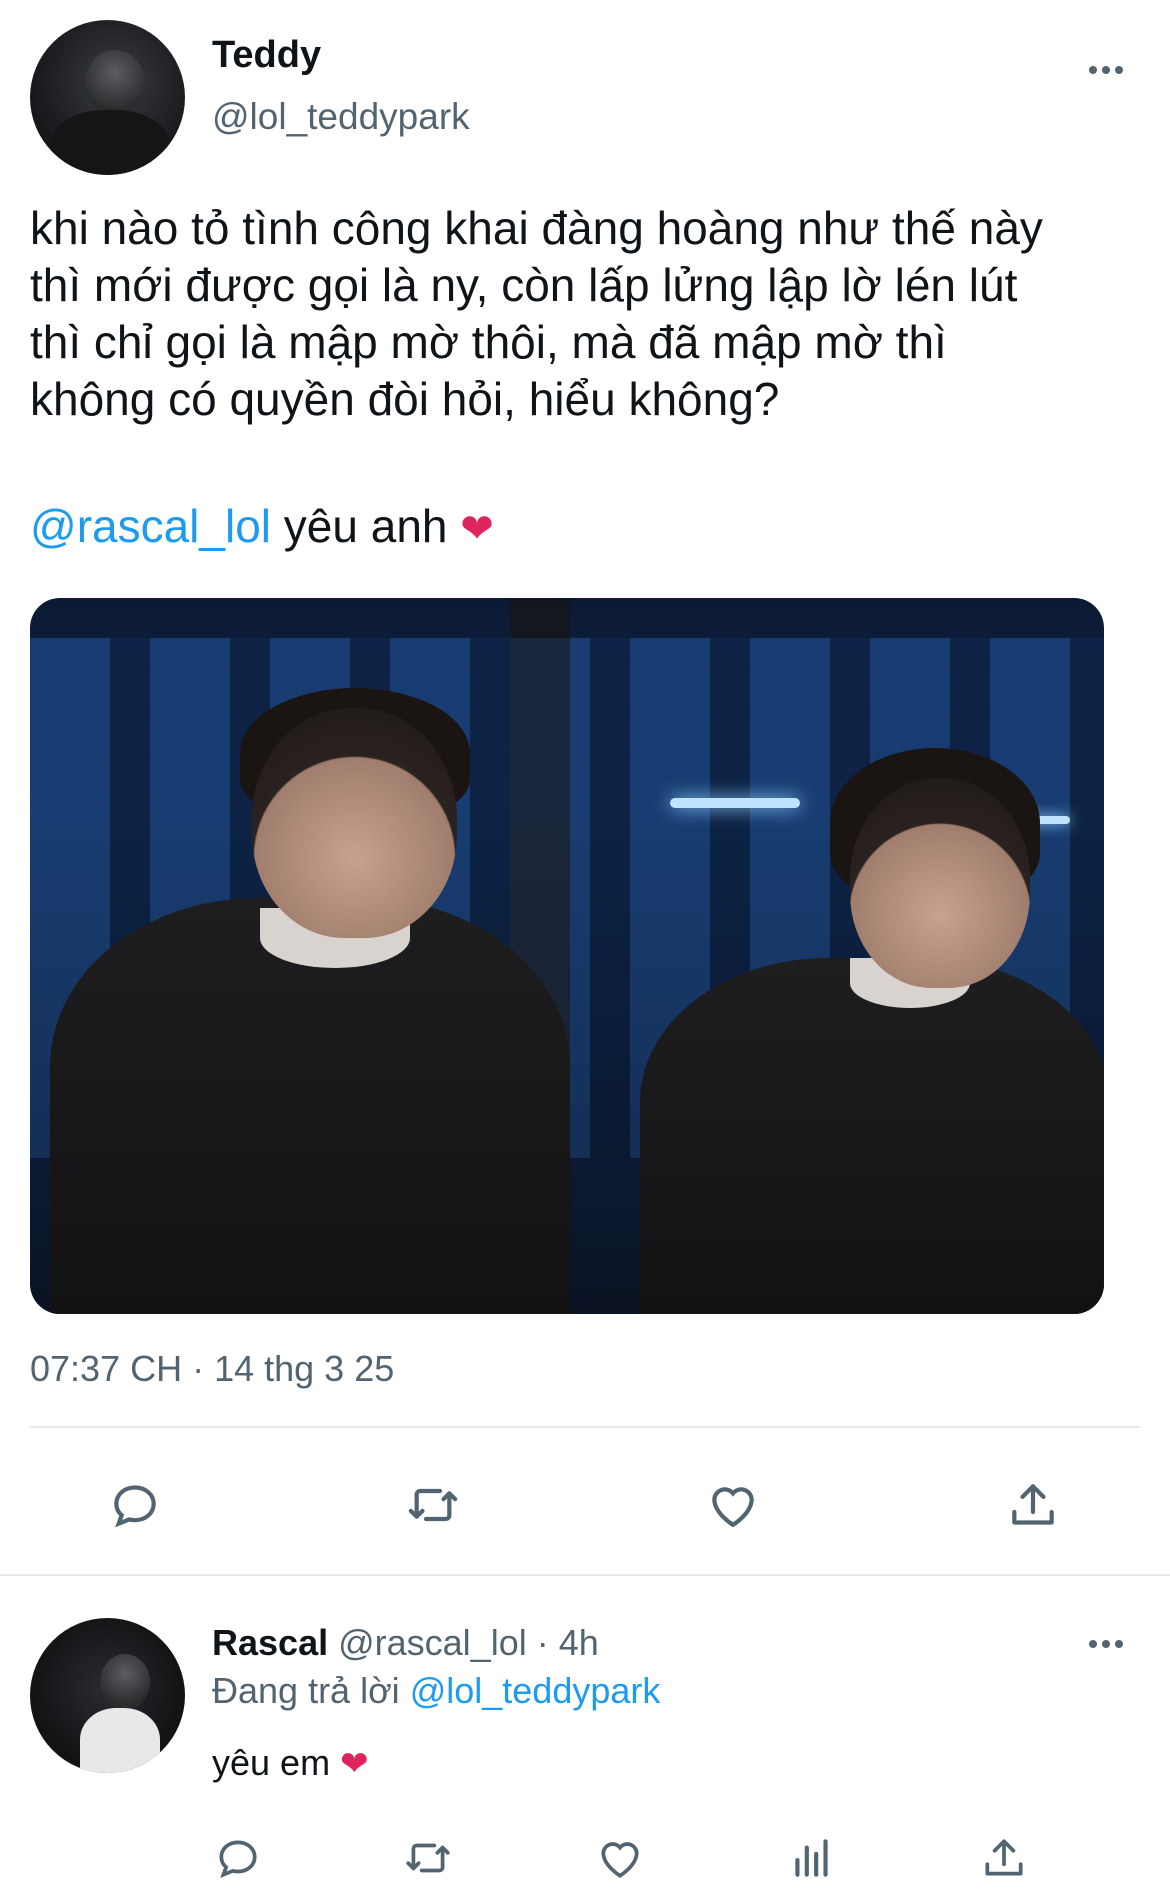 The height and width of the screenshot is (1899, 1170). Describe the element at coordinates (585, 1427) in the screenshot. I see `divider` at that location.